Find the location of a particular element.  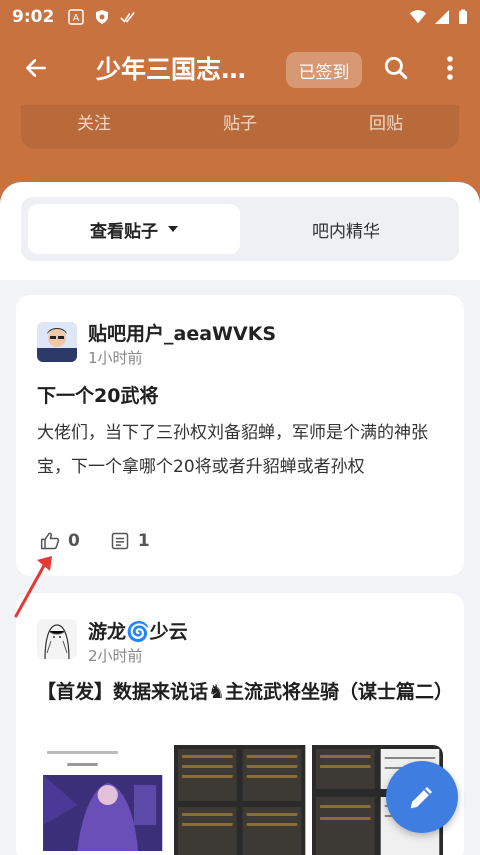

shield-icon is located at coordinates (102, 17).